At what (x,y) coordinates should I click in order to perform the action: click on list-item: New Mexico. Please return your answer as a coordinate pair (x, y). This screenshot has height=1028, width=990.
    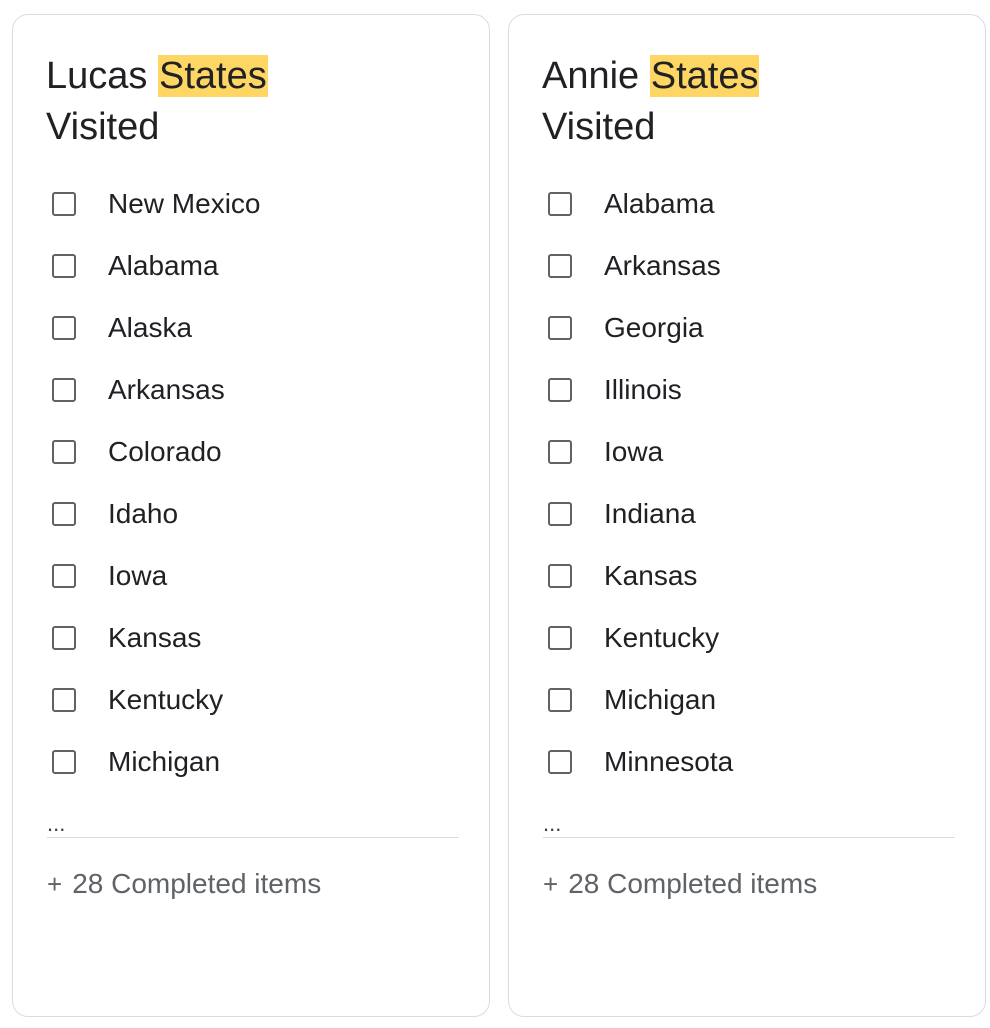
    Looking at the image, I should click on (257, 204).